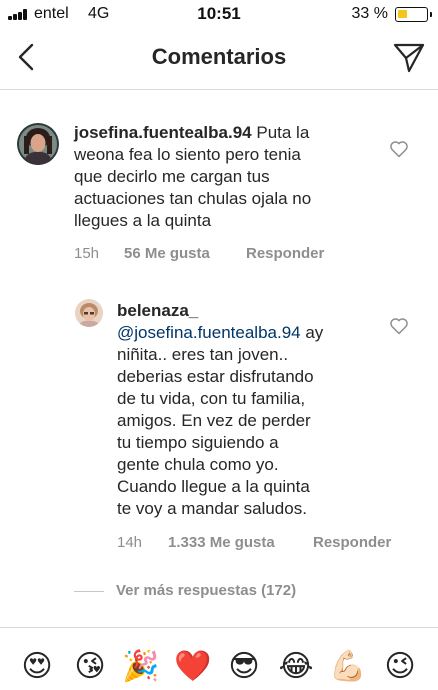 The width and height of the screenshot is (438, 690). I want to click on view-more-replies-button: Ver más respuestas (172), so click(206, 590).